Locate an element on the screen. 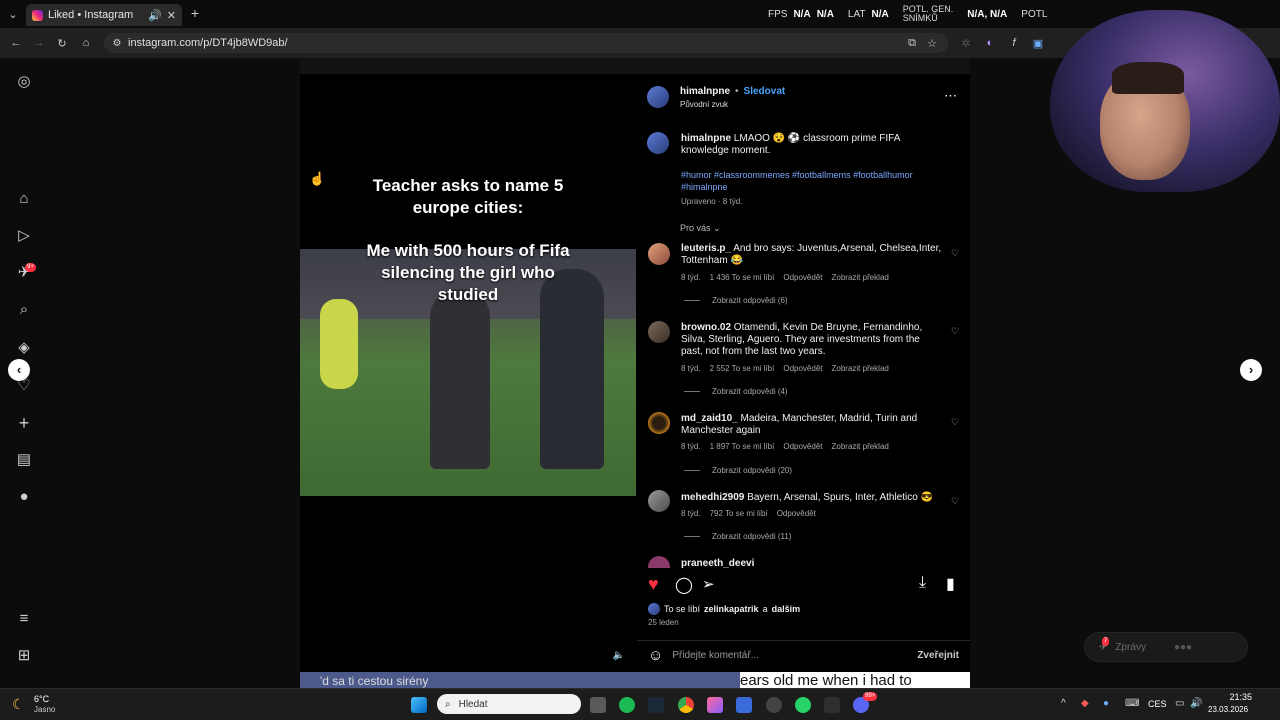  comment-username: md_zaid10_ is located at coordinates (709, 418).